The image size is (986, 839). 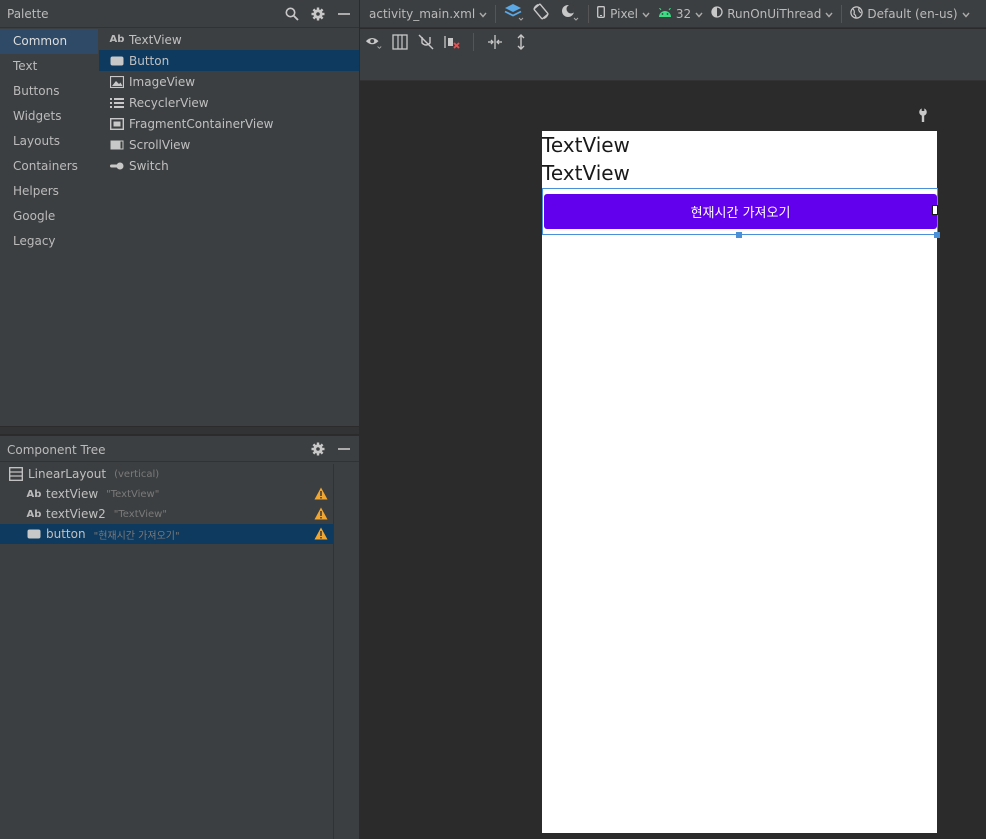 I want to click on component-tree-header: Component Tree, so click(x=179, y=449).